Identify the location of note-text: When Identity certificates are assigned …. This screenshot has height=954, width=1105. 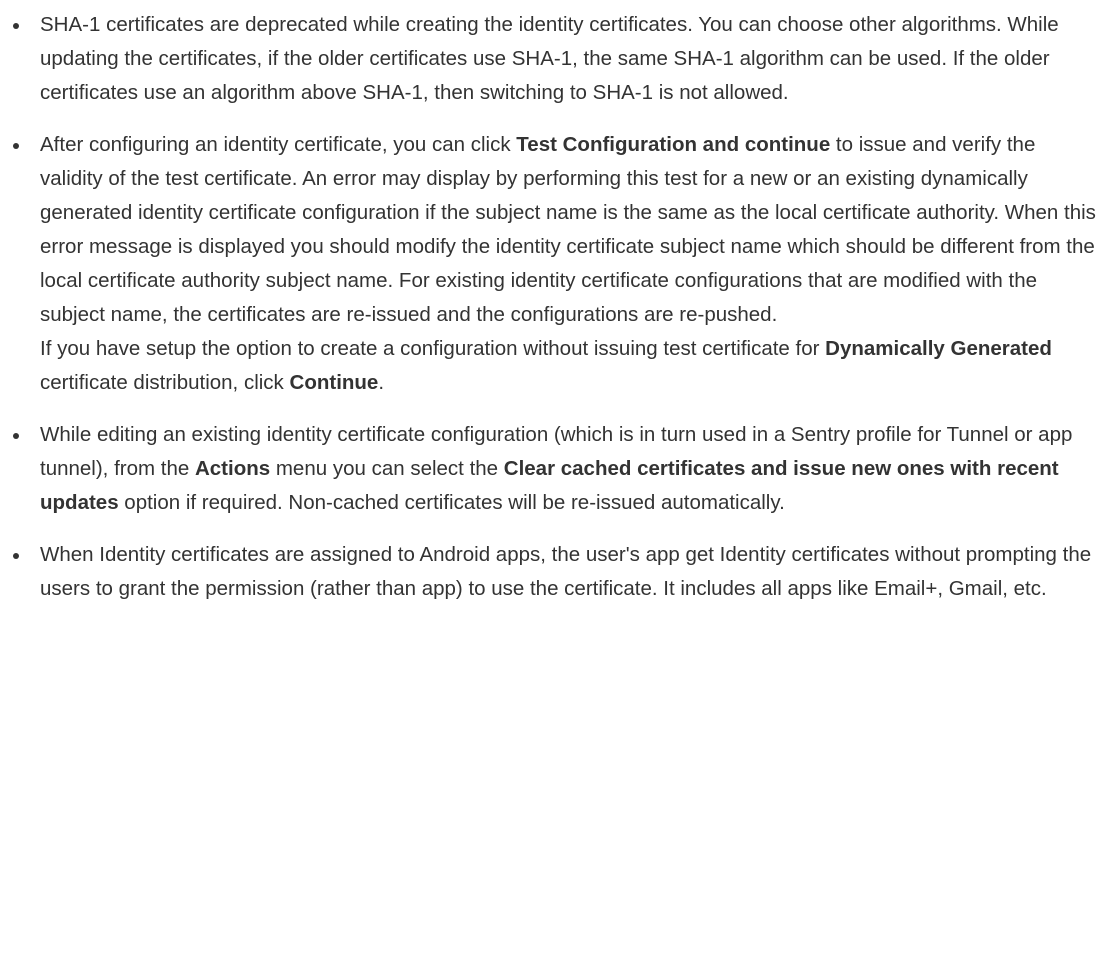
(566, 571).